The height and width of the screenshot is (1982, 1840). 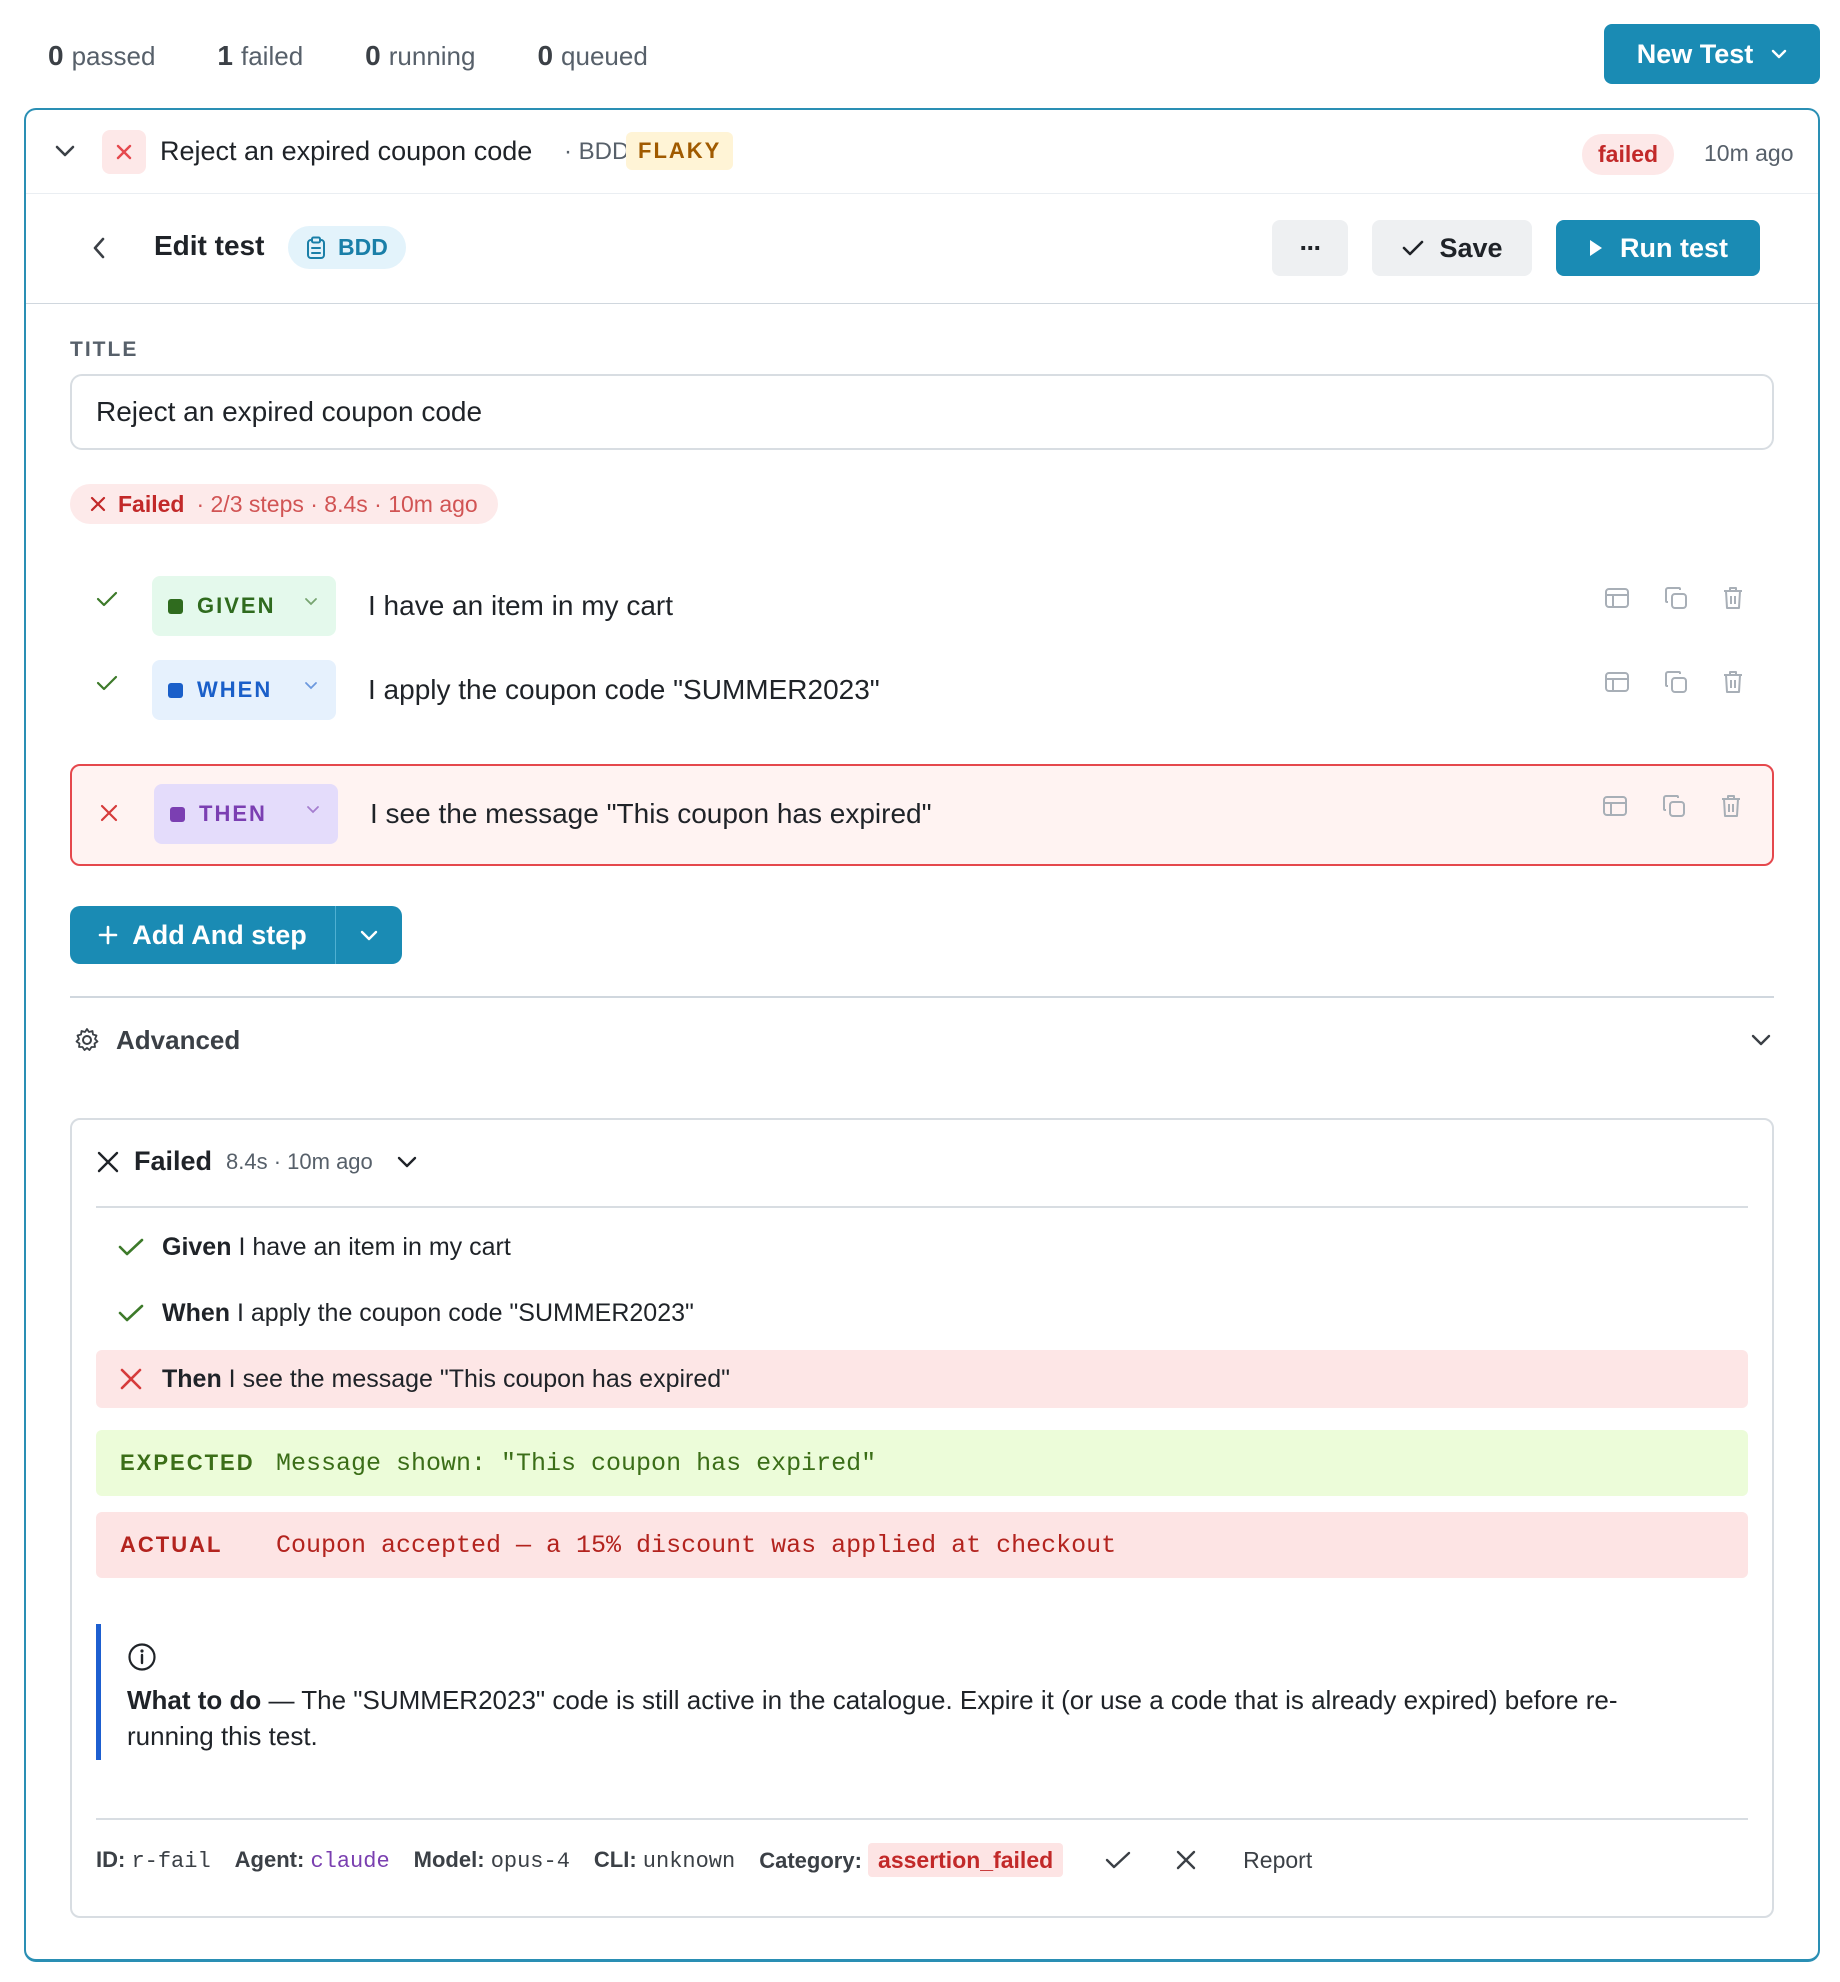 I want to click on collapse-chevron-icon, so click(x=65, y=151).